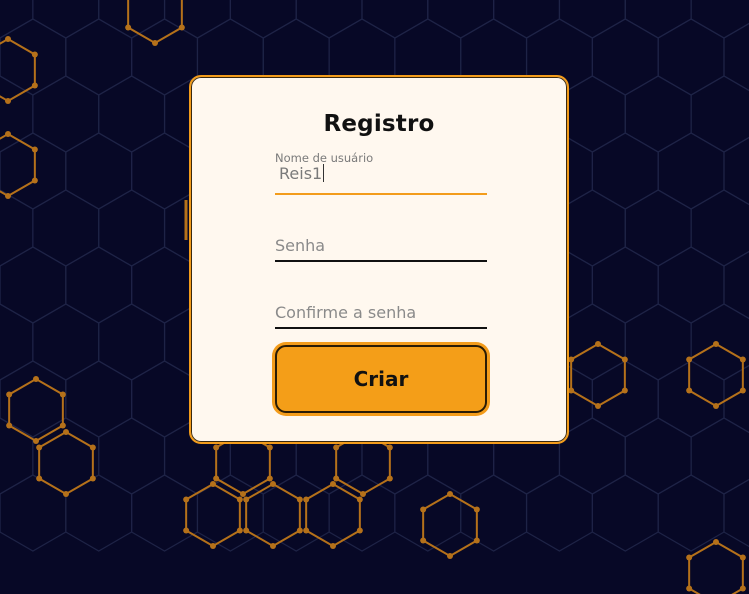 The width and height of the screenshot is (749, 594). What do you see at coordinates (381, 379) in the screenshot?
I see `create-button: Criar` at bounding box center [381, 379].